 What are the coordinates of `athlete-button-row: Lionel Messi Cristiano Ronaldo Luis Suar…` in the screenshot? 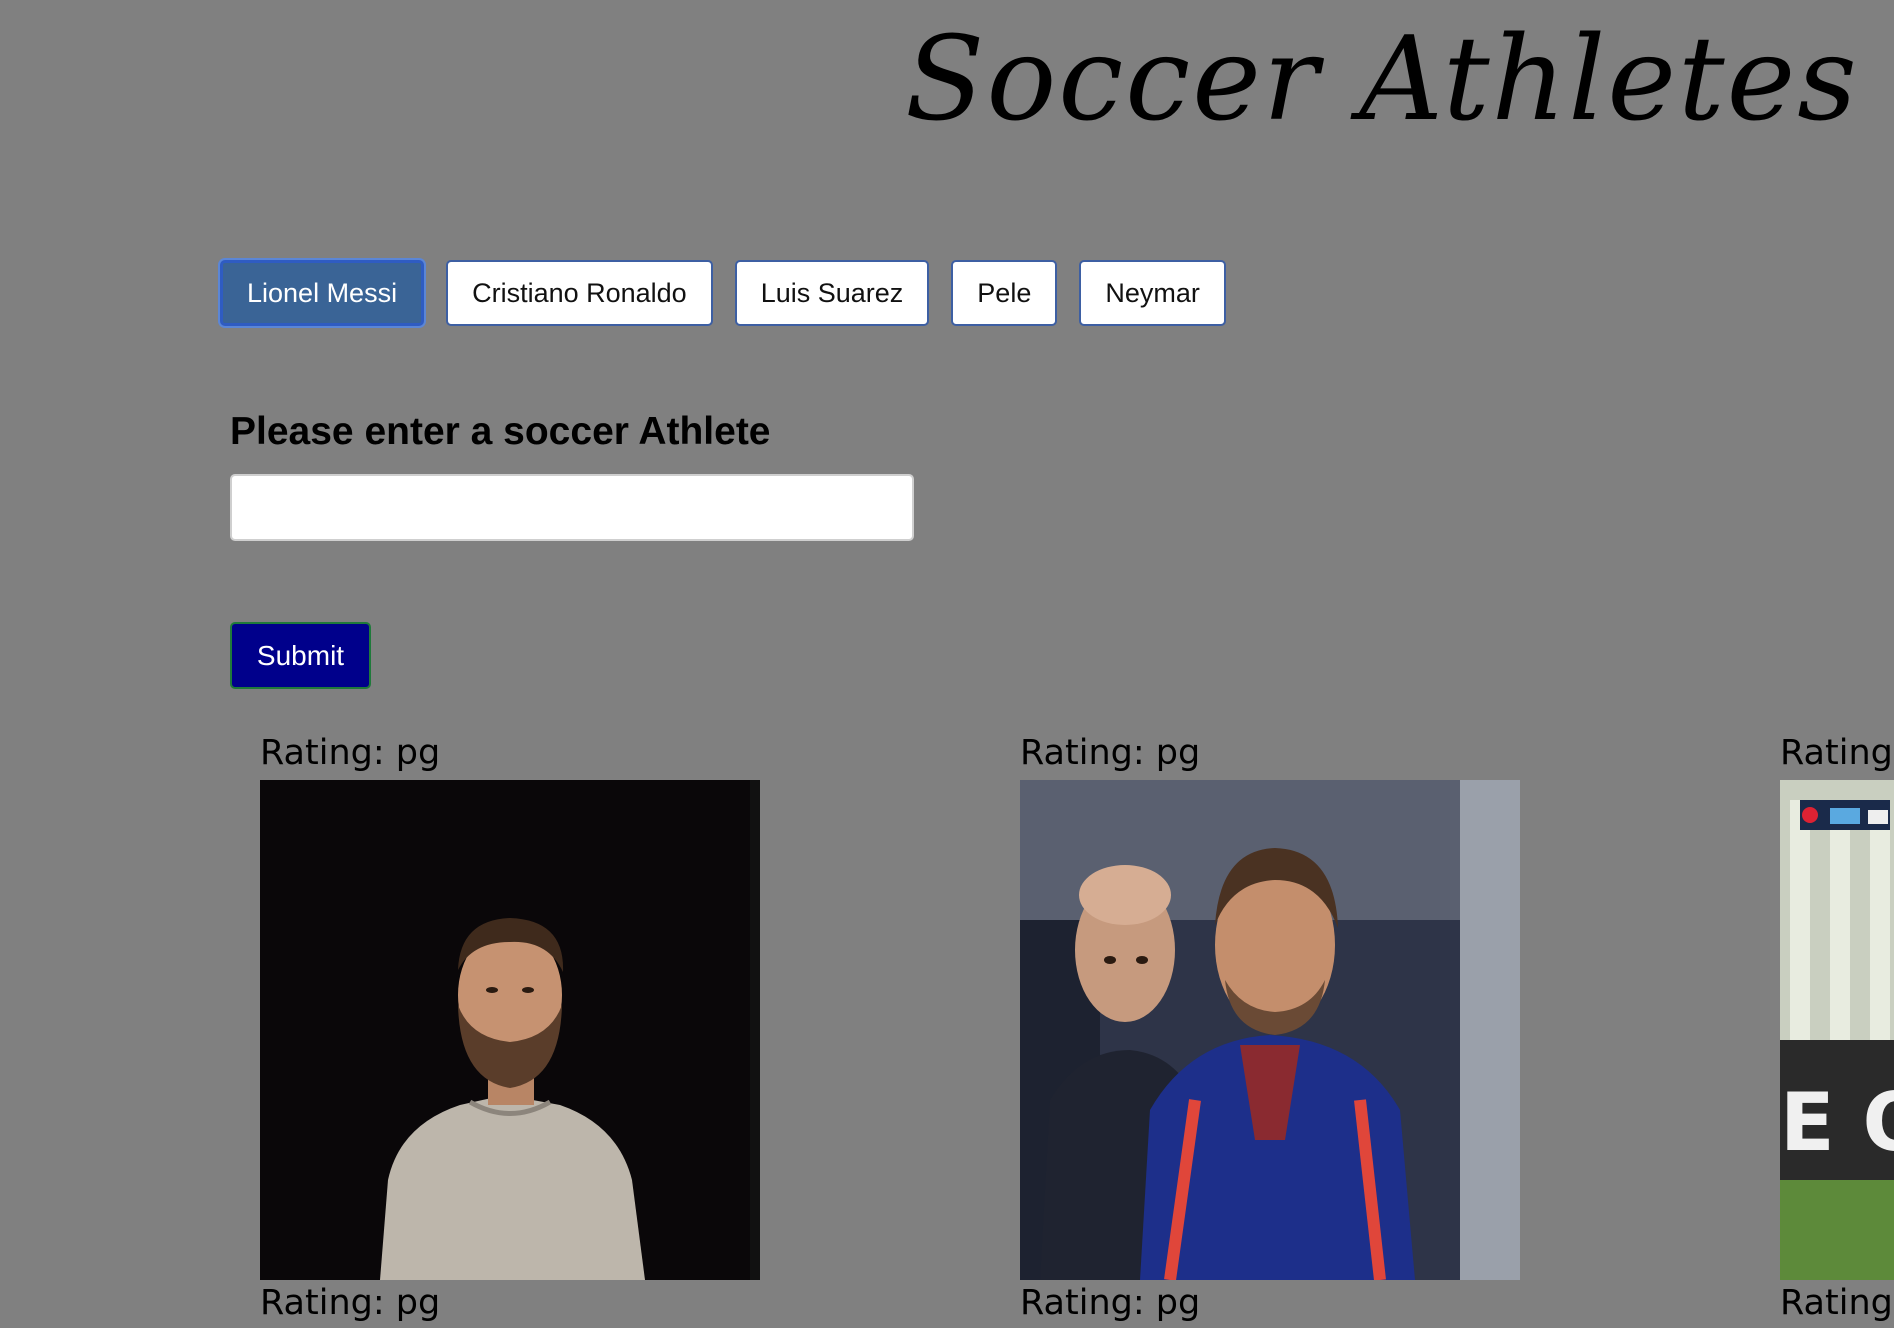 It's located at (723, 293).